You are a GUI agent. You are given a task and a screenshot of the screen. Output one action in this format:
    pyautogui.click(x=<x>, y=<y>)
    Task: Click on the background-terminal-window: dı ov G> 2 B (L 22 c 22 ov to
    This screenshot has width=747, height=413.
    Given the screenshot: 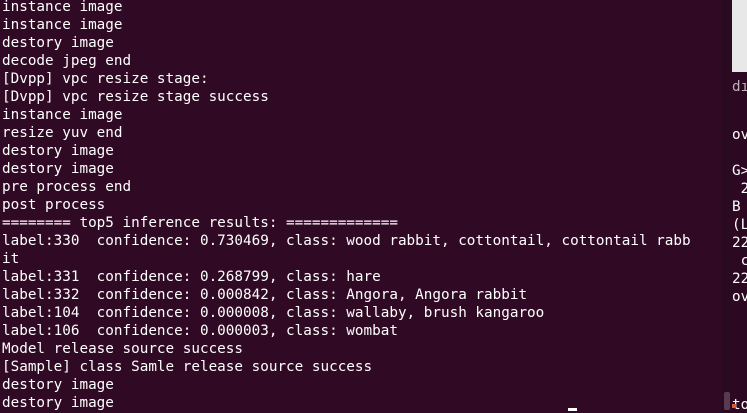 What is the action you would take?
    pyautogui.click(x=739, y=206)
    